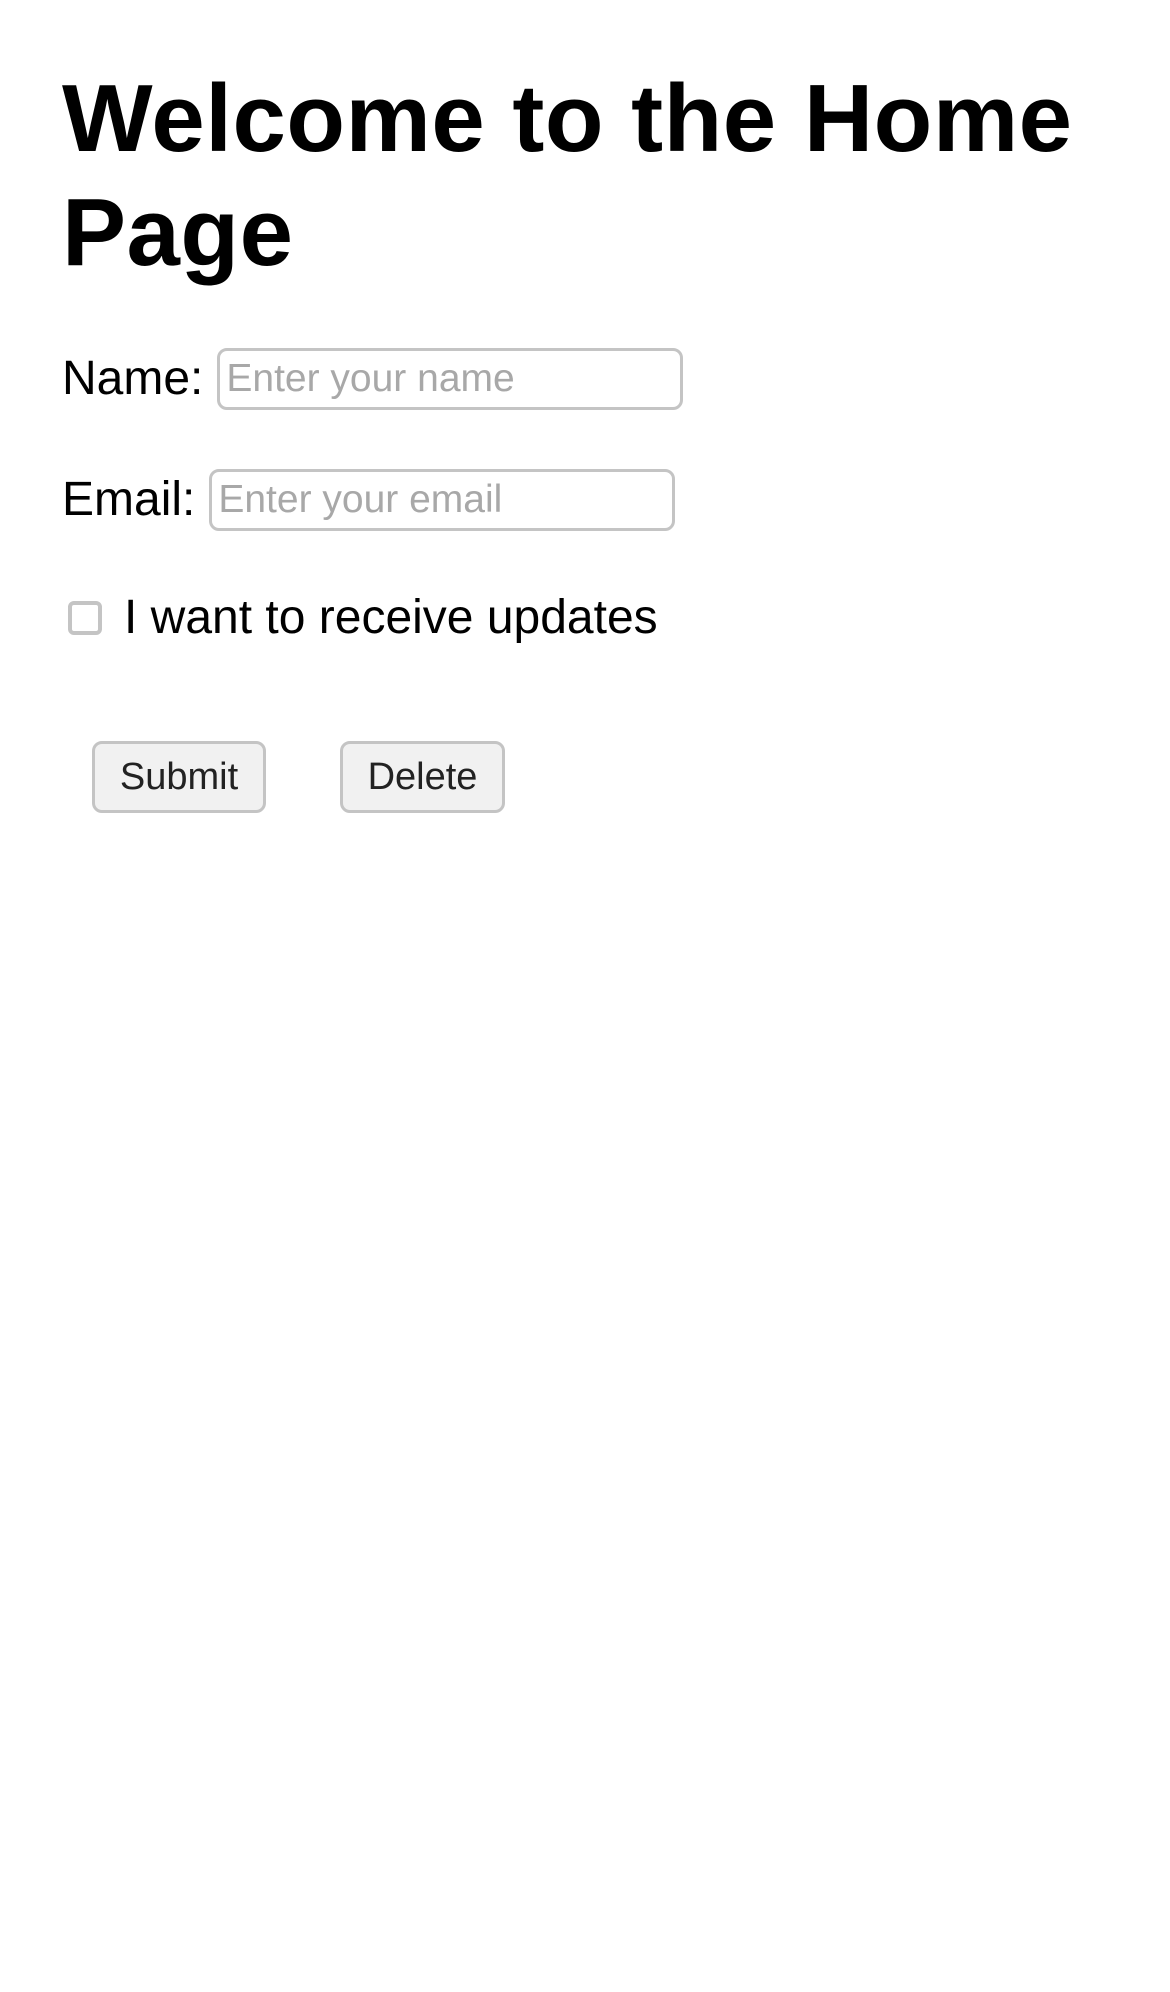  What do you see at coordinates (129, 499) in the screenshot?
I see `email-label: Email:` at bounding box center [129, 499].